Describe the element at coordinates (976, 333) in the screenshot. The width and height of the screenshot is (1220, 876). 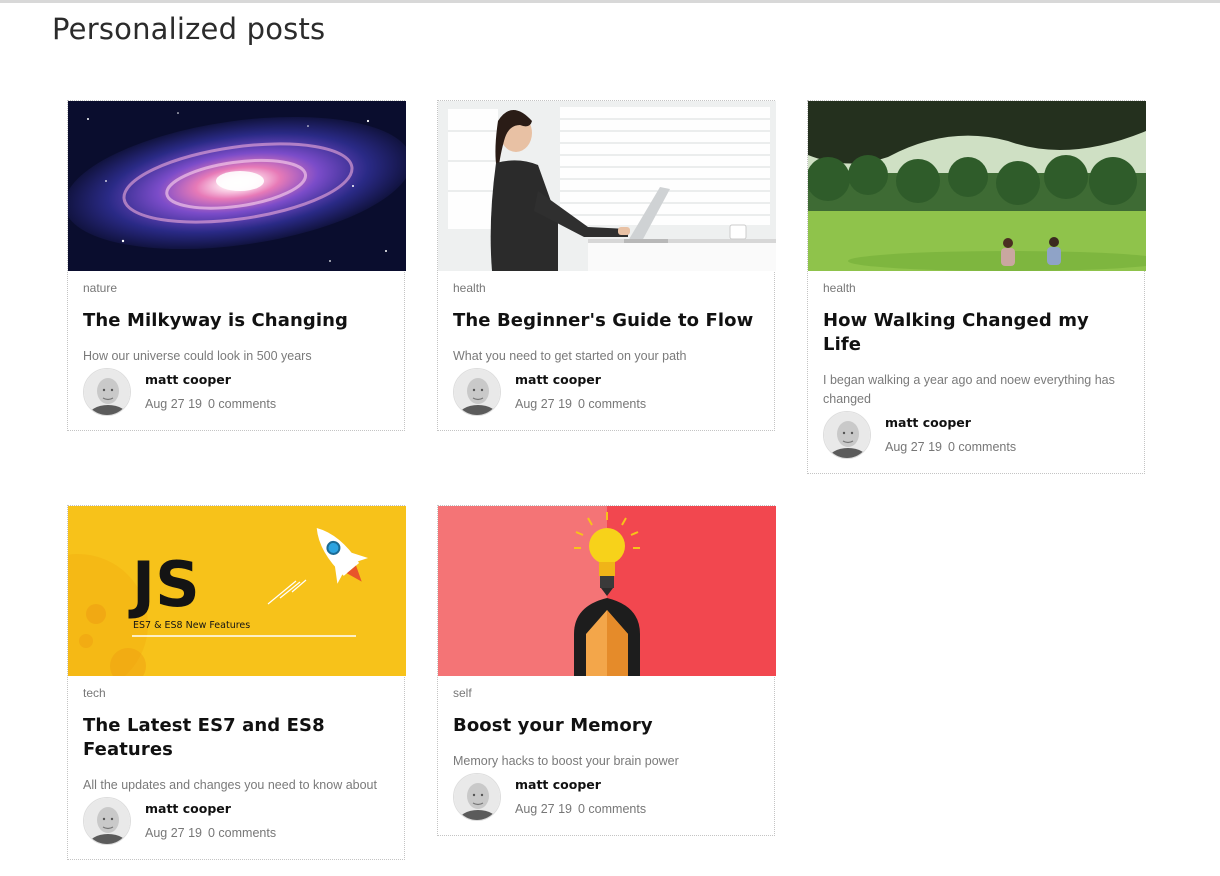
I see `post-title: How Walking Changed my Life` at that location.